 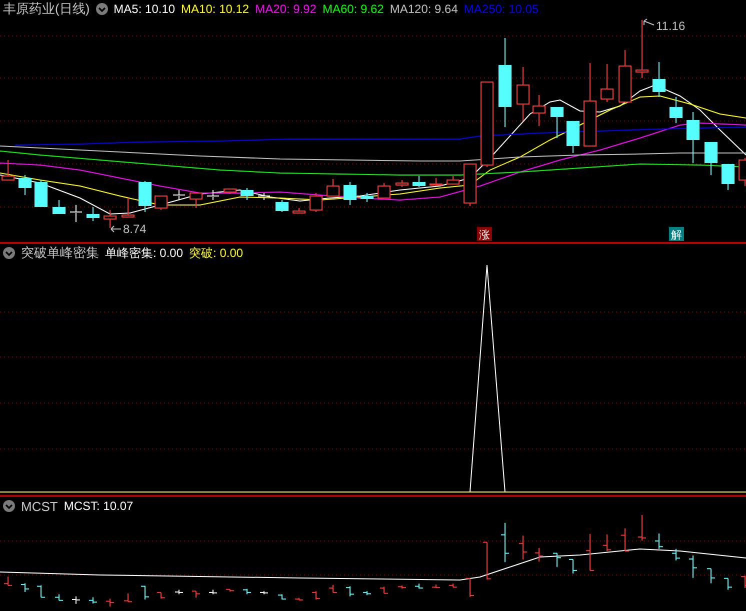 What do you see at coordinates (216, 253) in the screenshot?
I see `indicator-value: 突破: 0.00` at bounding box center [216, 253].